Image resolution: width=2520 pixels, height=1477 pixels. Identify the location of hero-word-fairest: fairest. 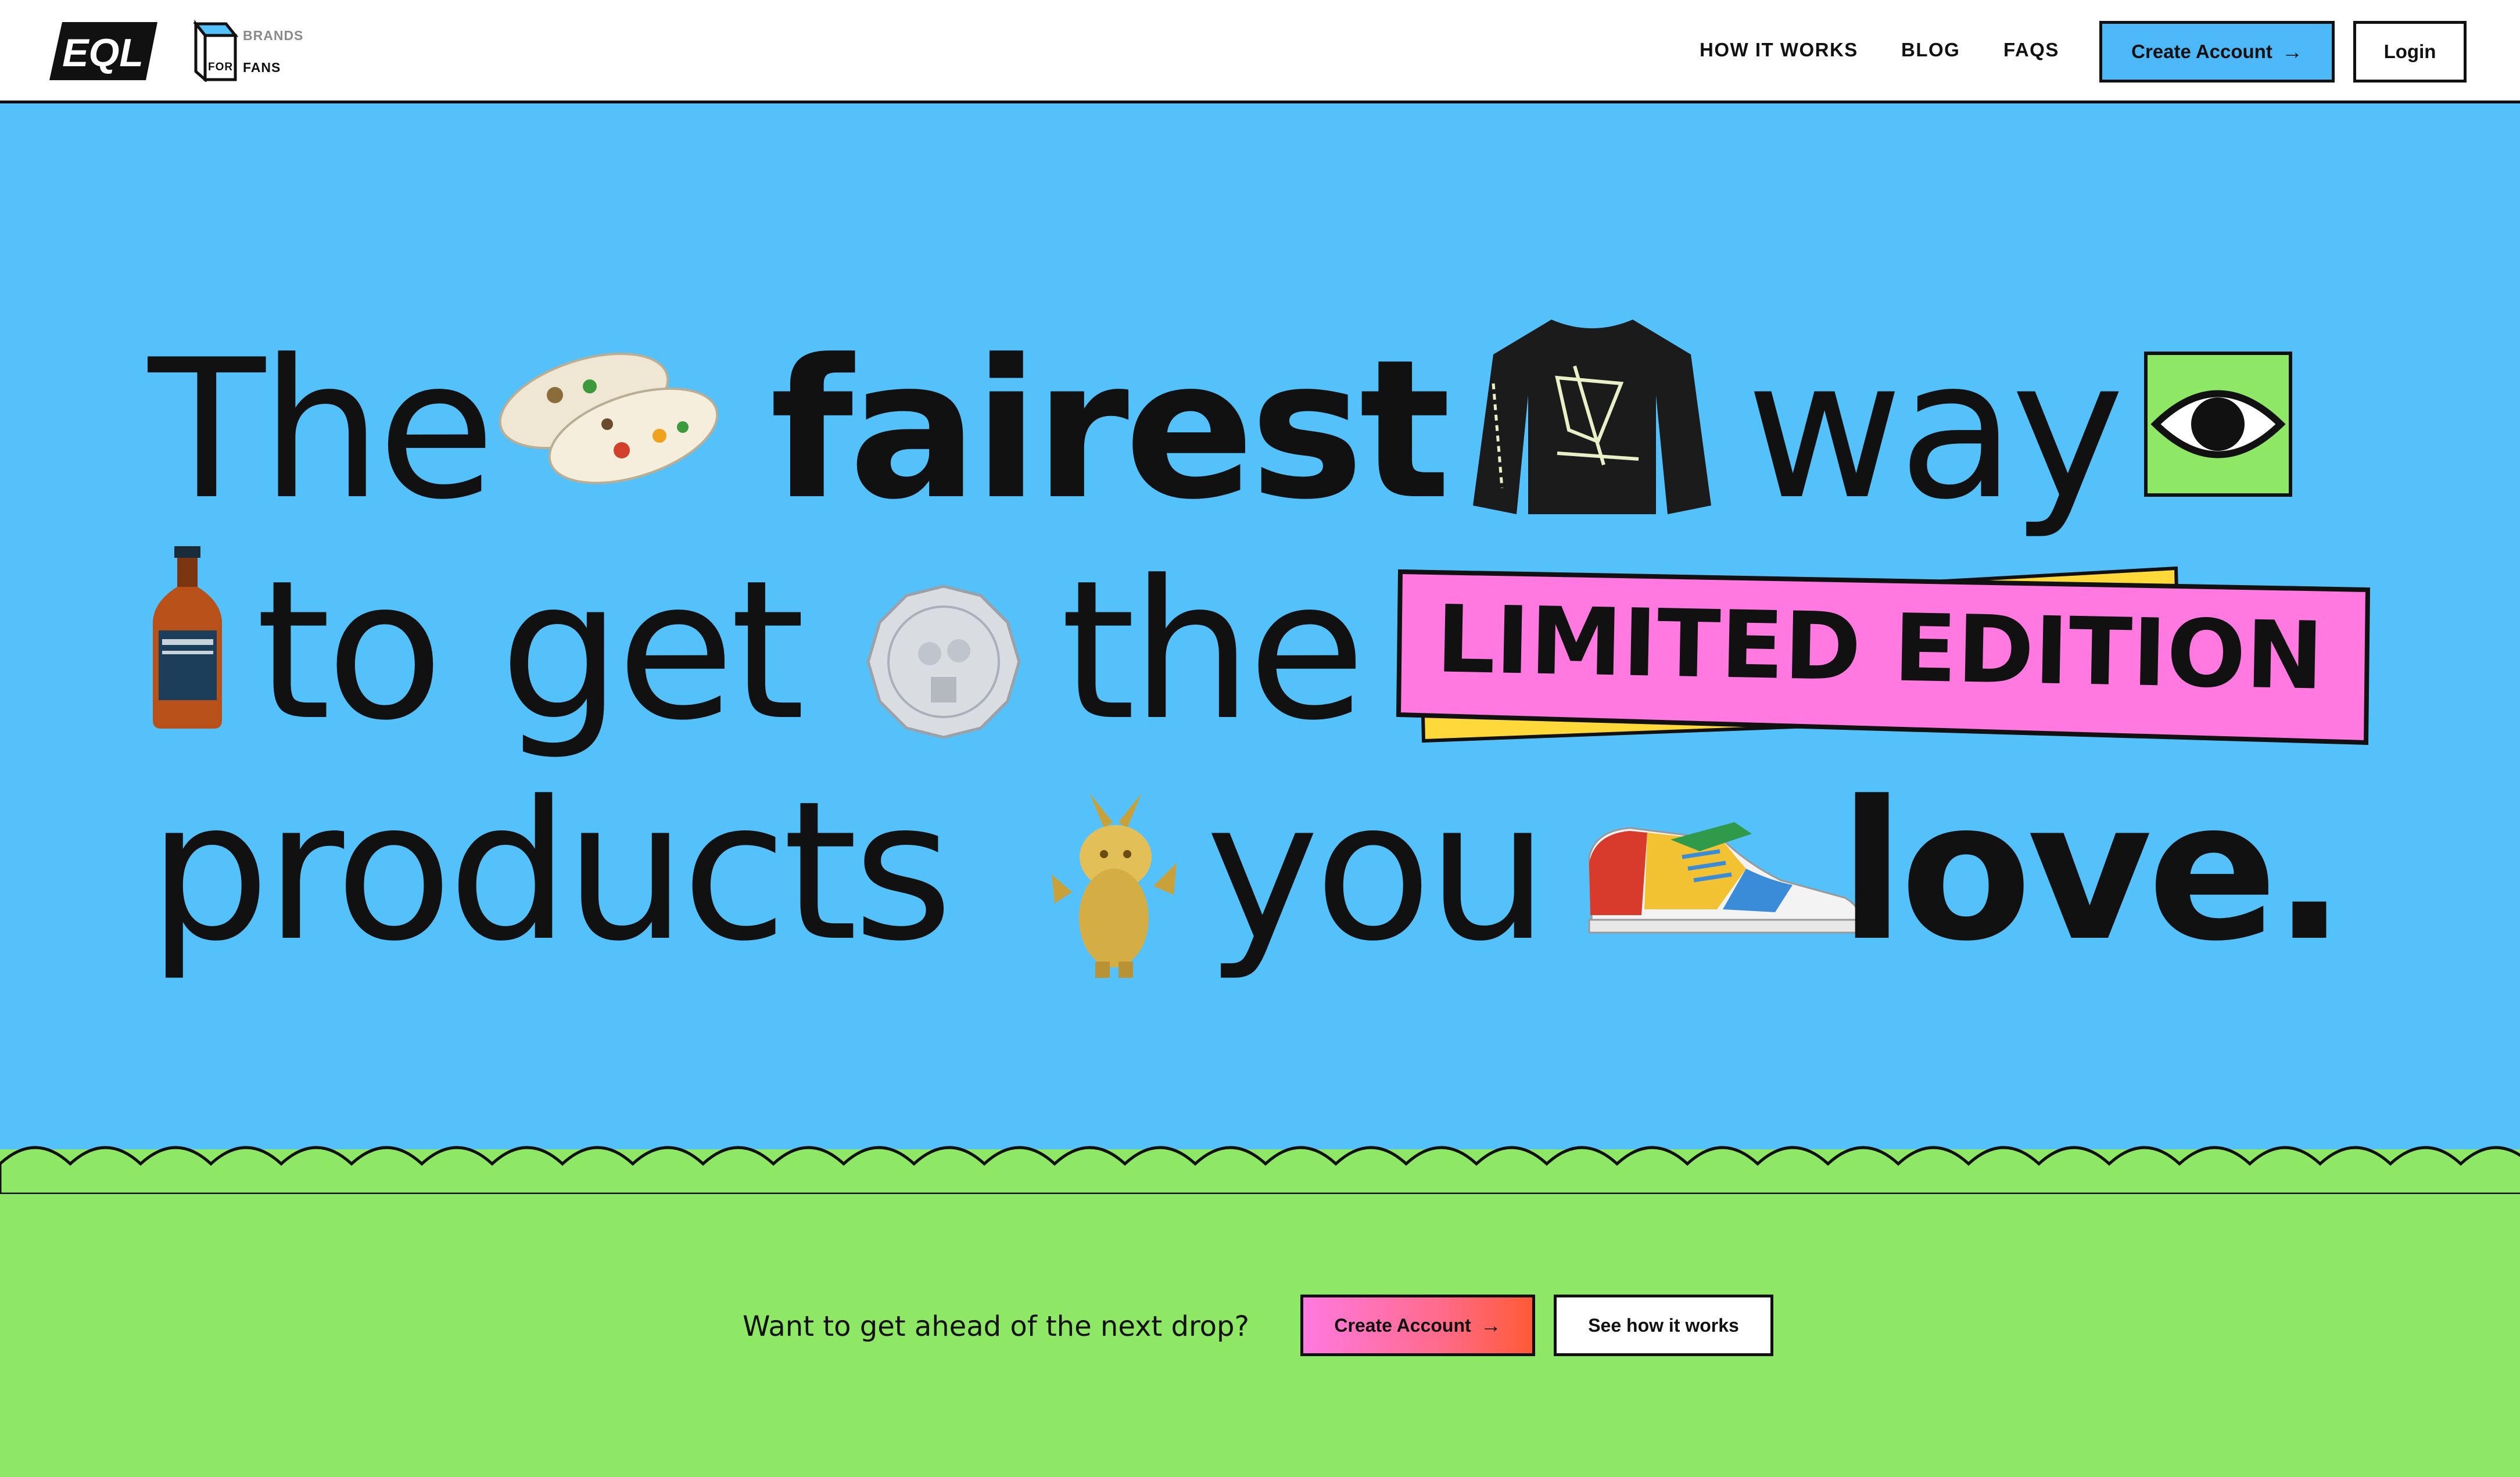
(1111, 430).